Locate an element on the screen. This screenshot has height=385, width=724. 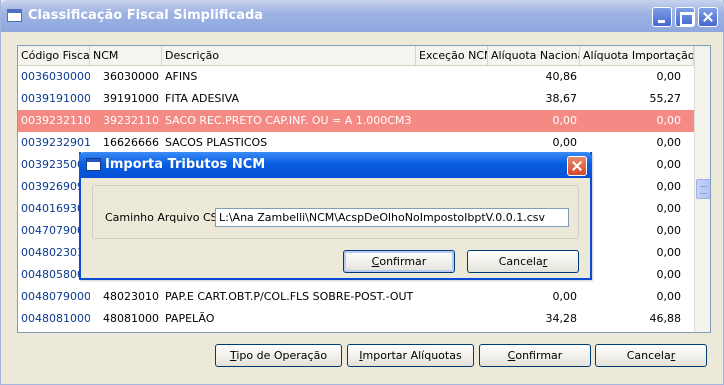
window-title: Classificação Fiscal Simplificada is located at coordinates (146, 15).